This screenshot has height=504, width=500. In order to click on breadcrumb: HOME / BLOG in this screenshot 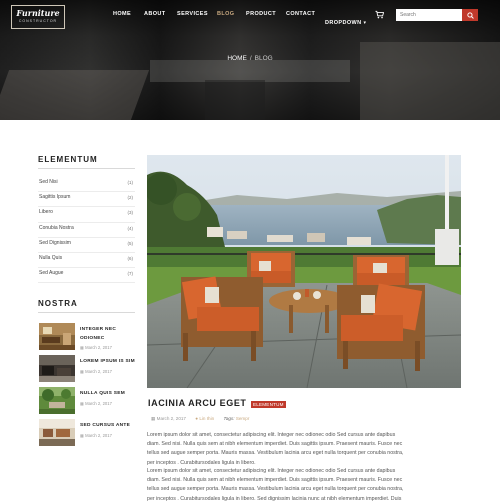, I will do `click(250, 58)`.